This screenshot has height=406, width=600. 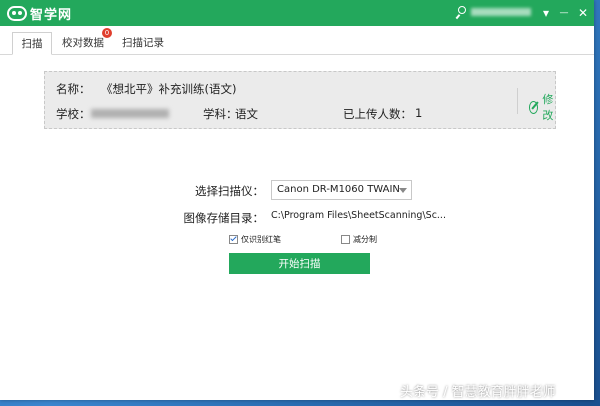 I want to click on tab-scan: 扫描, so click(x=32, y=43).